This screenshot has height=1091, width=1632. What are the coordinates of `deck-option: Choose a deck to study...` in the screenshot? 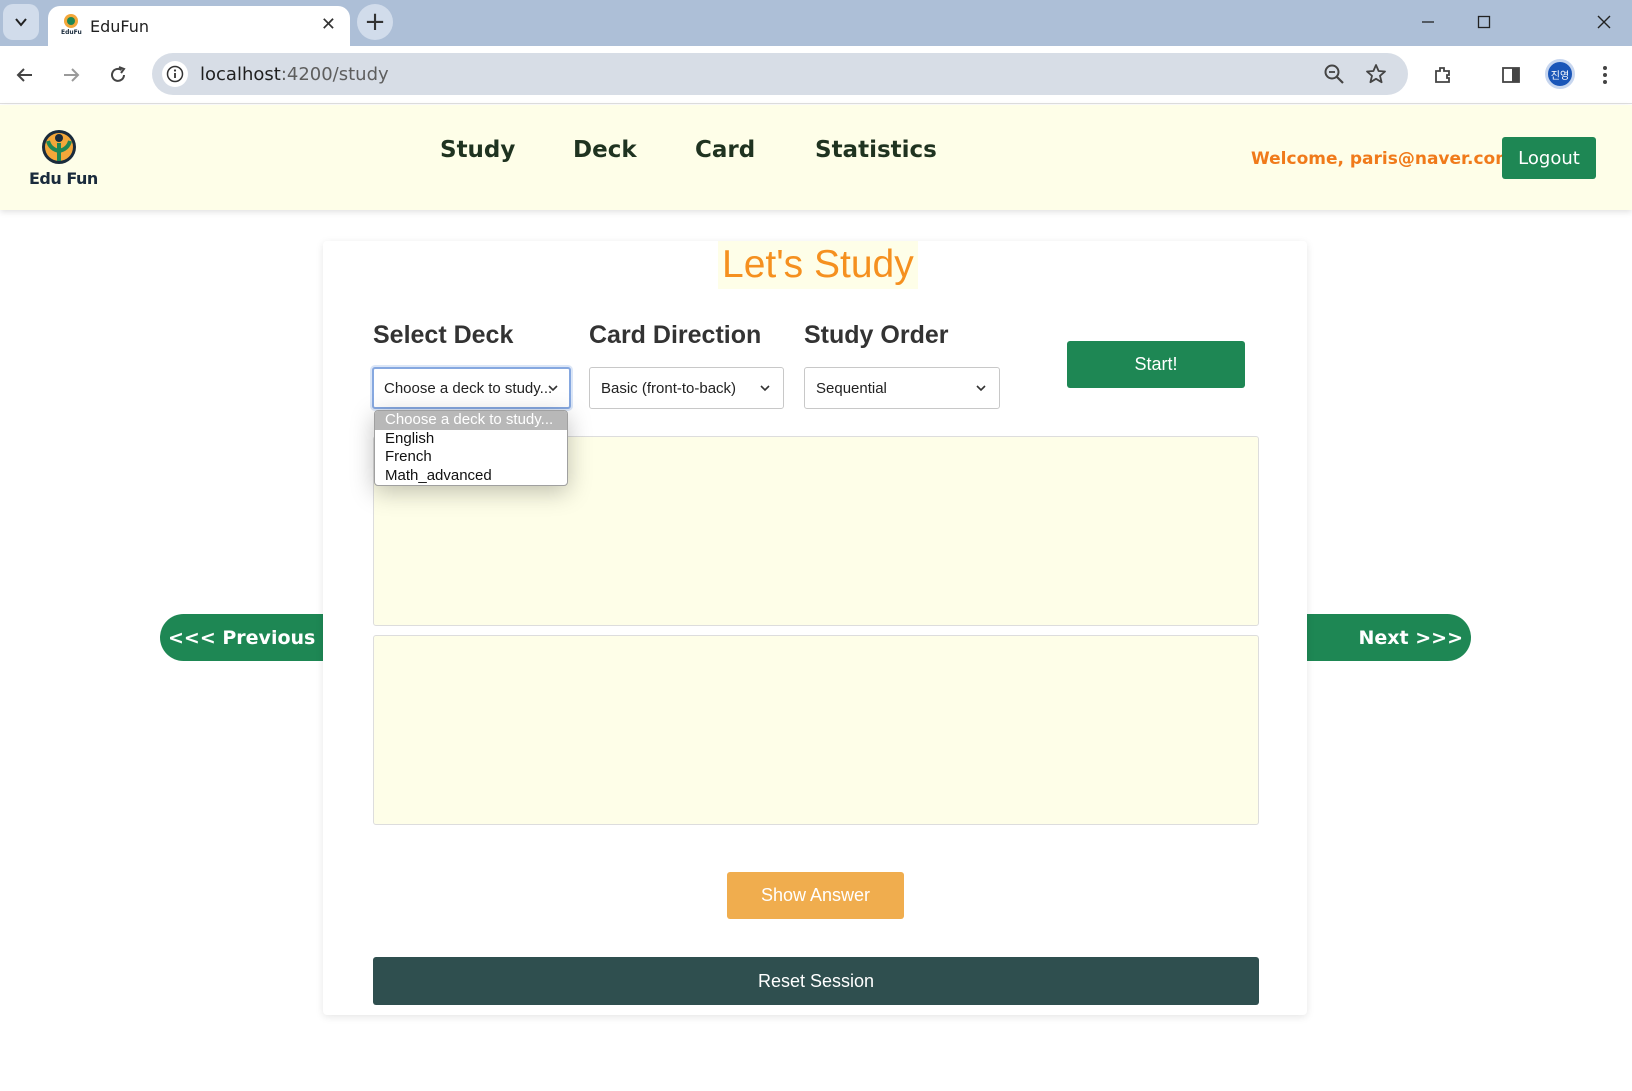 It's located at (471, 420).